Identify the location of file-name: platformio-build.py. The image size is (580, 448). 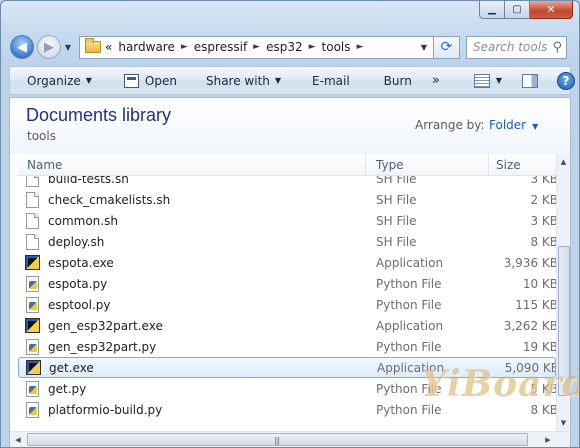
(105, 409).